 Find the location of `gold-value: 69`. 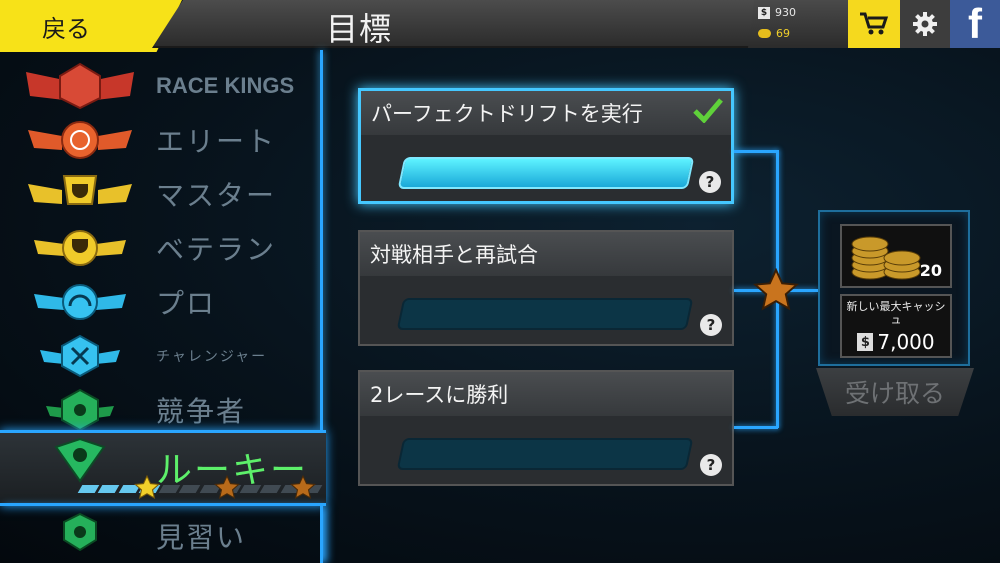

gold-value: 69 is located at coordinates (783, 33).